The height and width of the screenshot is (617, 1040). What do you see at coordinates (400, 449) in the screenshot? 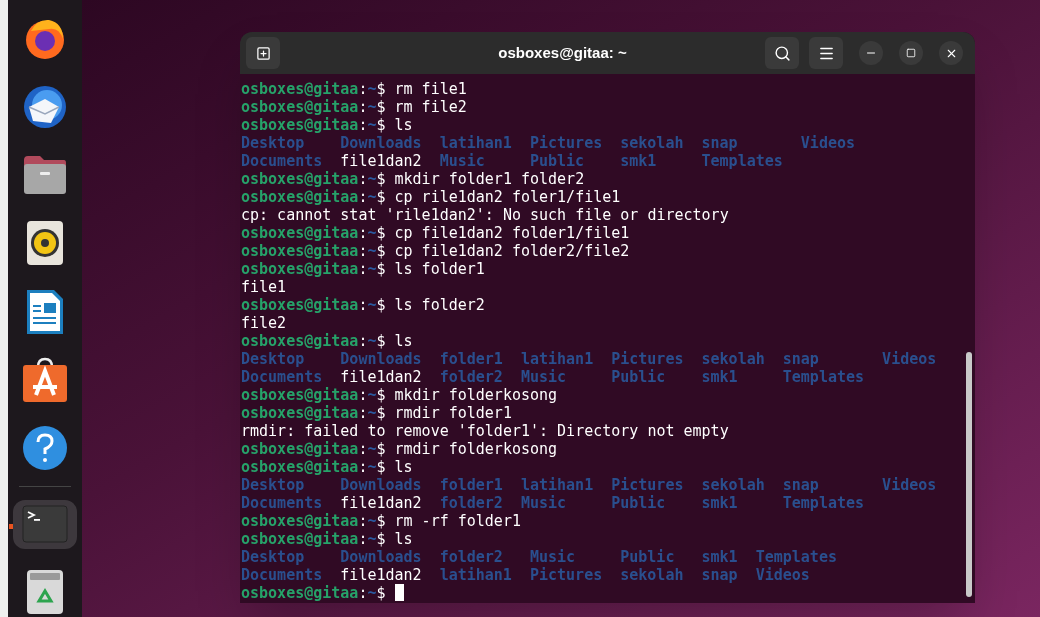
I see `prompt-line: osboxes@gitaa:~$ rmdir folderkosong` at bounding box center [400, 449].